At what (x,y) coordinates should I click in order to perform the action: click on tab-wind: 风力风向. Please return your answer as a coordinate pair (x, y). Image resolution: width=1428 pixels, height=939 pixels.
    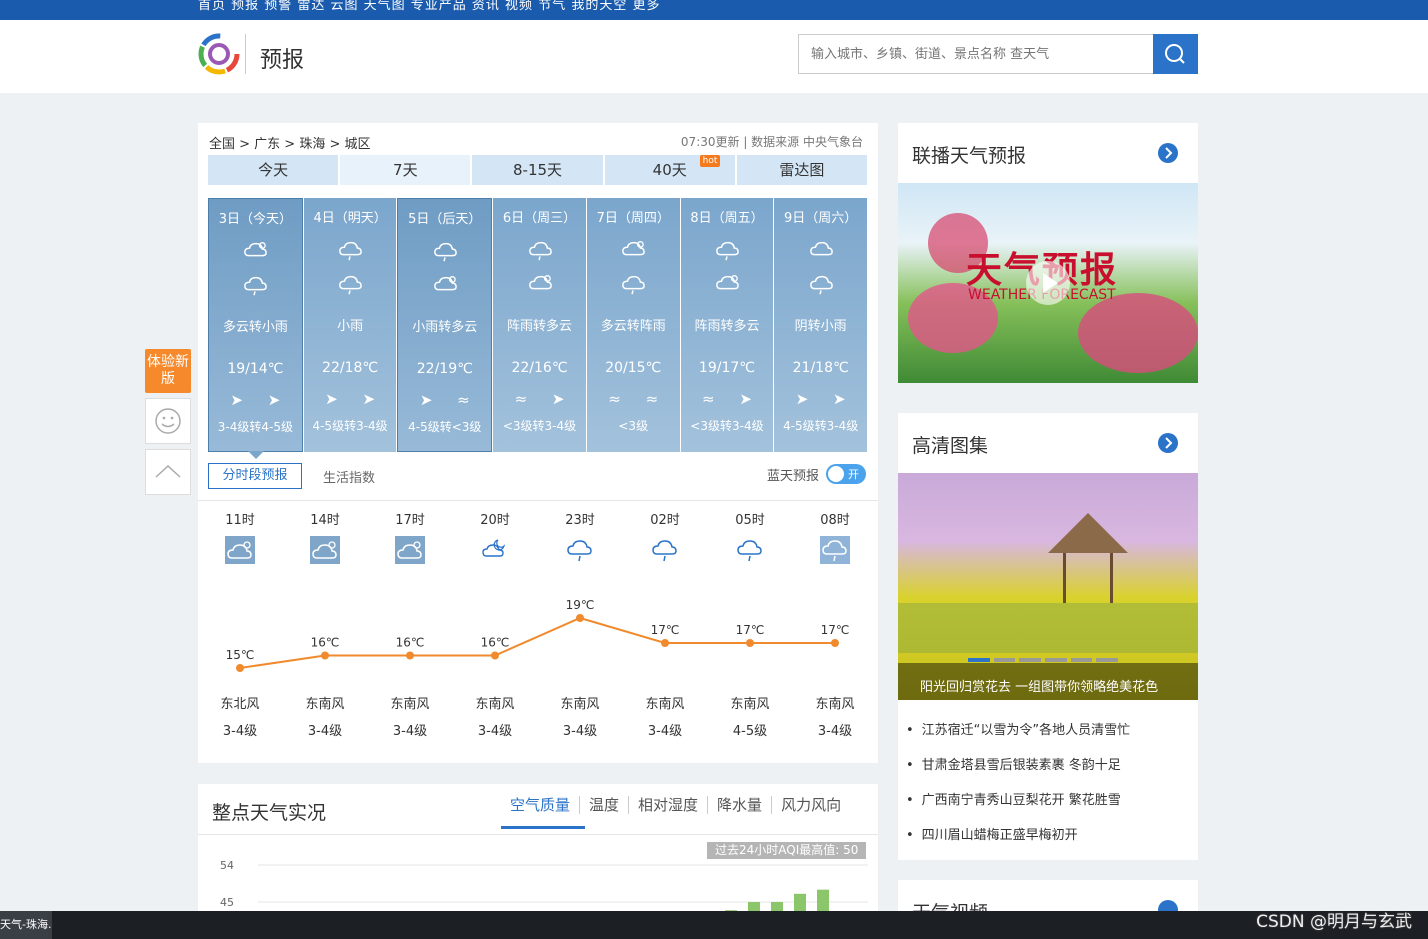
    Looking at the image, I should click on (811, 805).